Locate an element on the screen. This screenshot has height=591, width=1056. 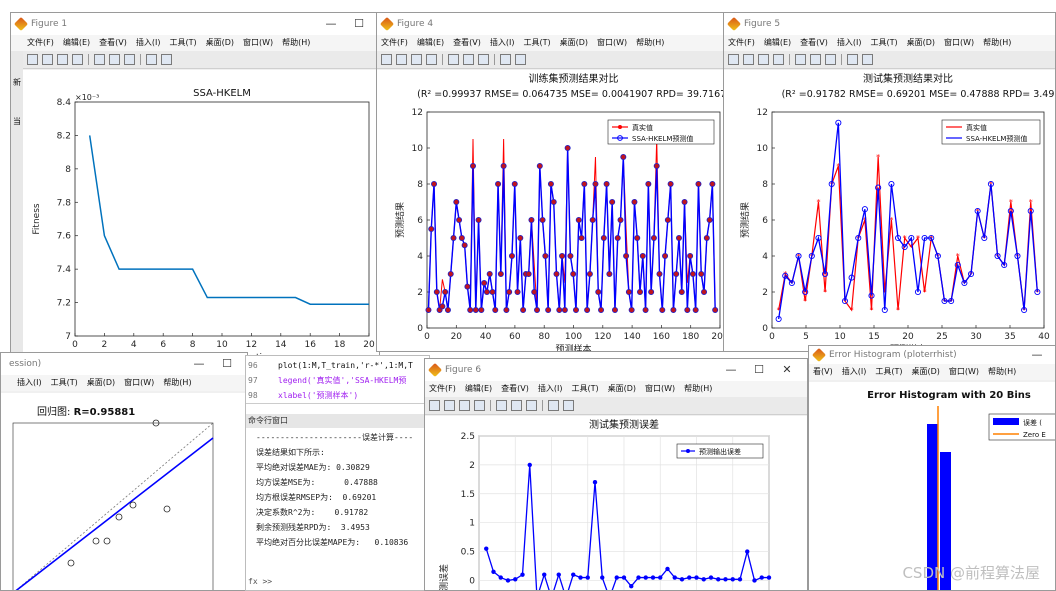
close-button: ✕ is located at coordinates (787, 370).